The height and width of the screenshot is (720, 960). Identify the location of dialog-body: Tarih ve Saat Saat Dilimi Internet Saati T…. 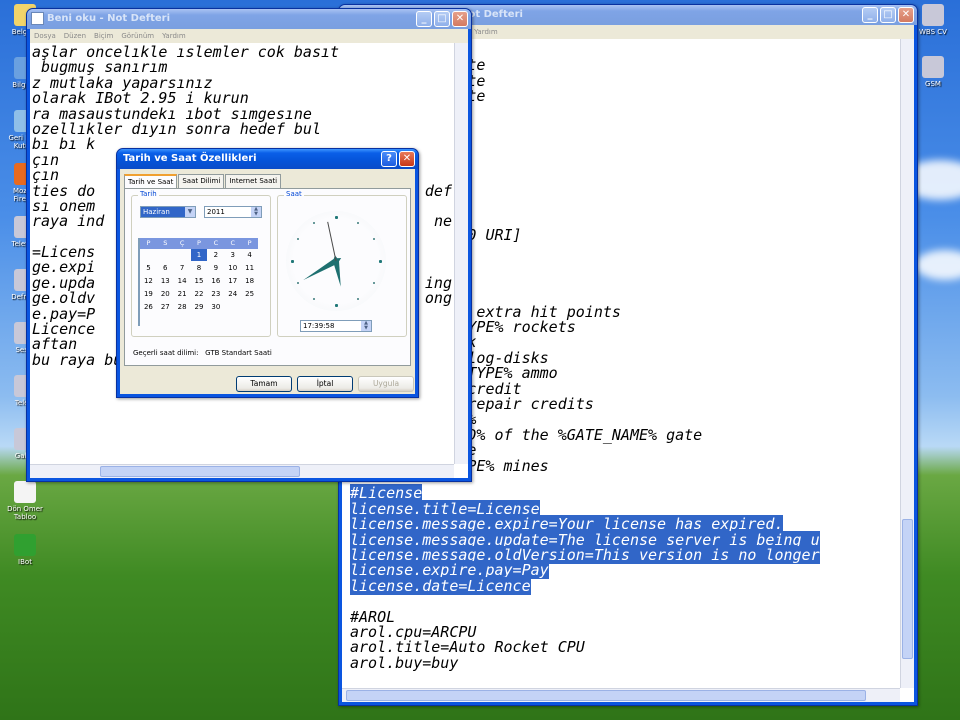
(267, 281).